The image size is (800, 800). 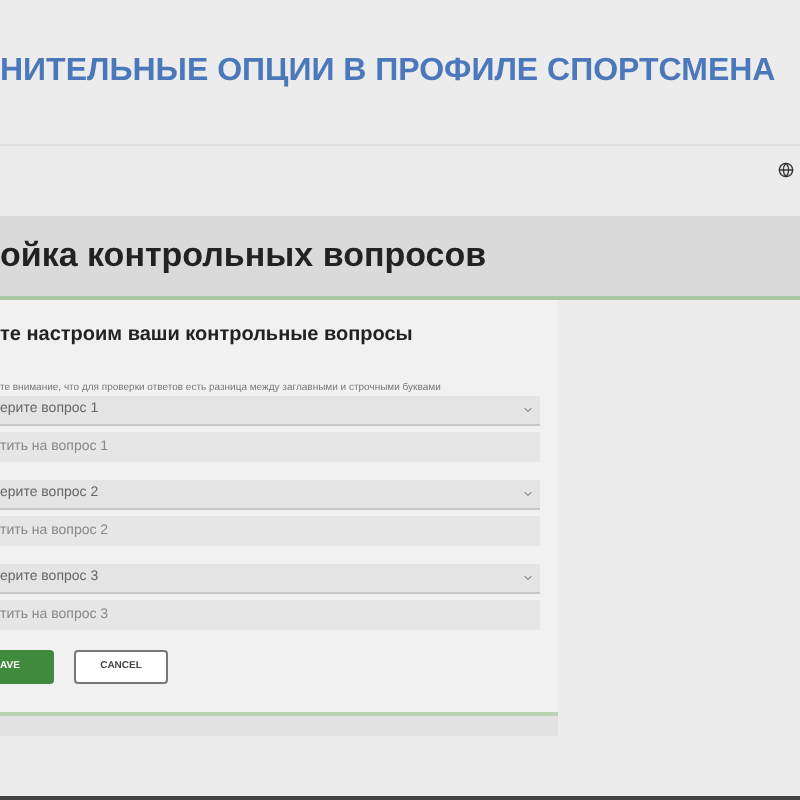 What do you see at coordinates (207, 336) in the screenshot?
I see `form-subtitle: те настроим ваши контрольные вопросы` at bounding box center [207, 336].